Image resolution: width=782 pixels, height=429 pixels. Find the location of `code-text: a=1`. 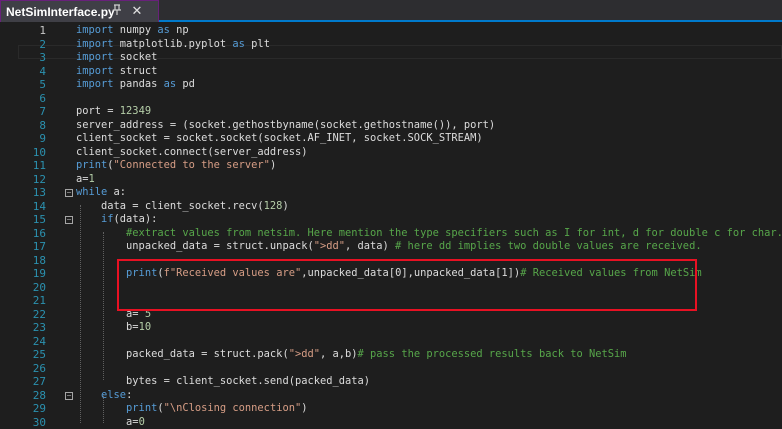

code-text: a=1 is located at coordinates (85, 180).